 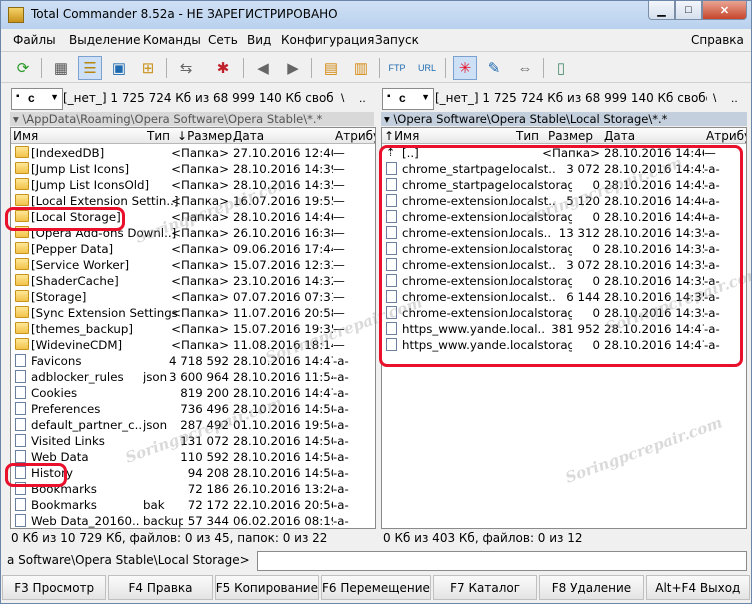 What do you see at coordinates (717, 40) in the screenshot?
I see `menu-help: Справка` at bounding box center [717, 40].